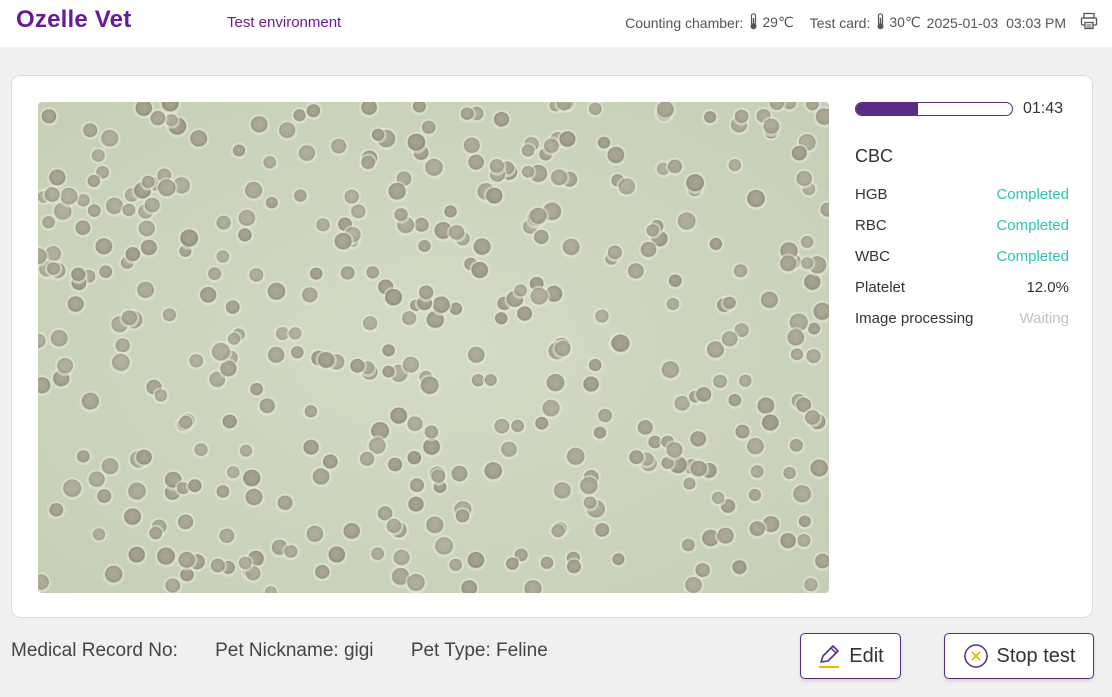  I want to click on counting-chamber-temp: 29℃, so click(778, 22).